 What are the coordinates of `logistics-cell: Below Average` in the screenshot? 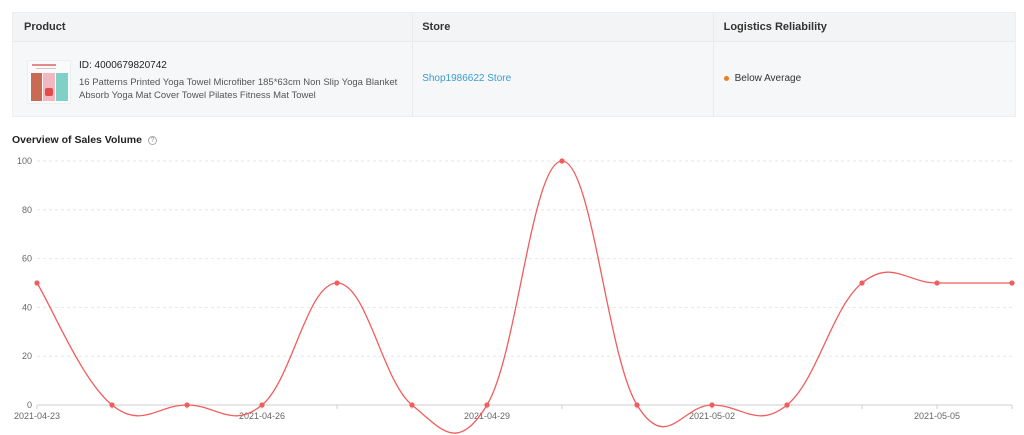 It's located at (864, 79).